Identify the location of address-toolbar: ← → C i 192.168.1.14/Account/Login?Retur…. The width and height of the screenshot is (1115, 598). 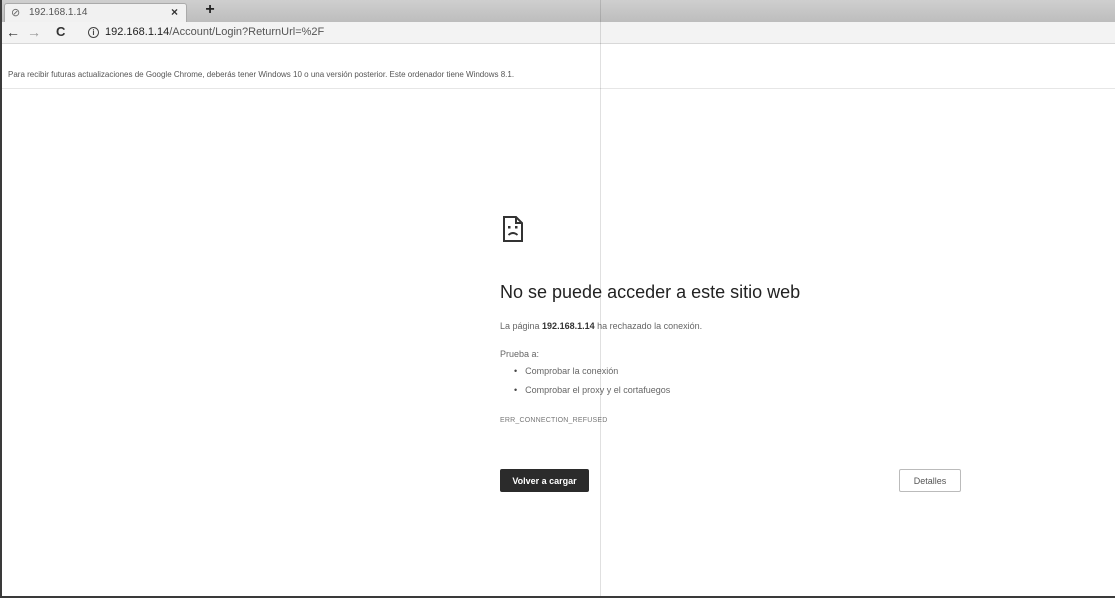
(558, 33).